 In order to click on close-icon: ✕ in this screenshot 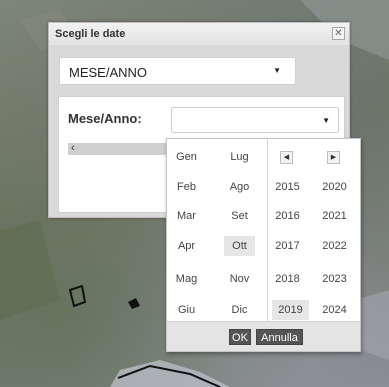, I will do `click(338, 33)`.